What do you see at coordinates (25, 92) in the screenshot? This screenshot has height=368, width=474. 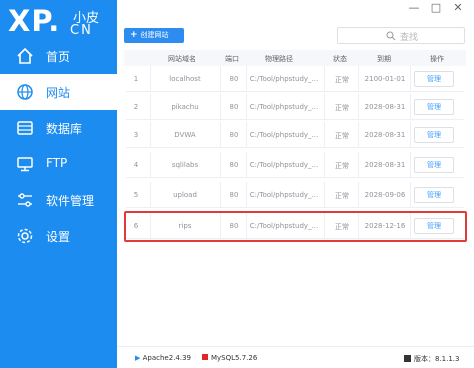 I see `globe-icon` at bounding box center [25, 92].